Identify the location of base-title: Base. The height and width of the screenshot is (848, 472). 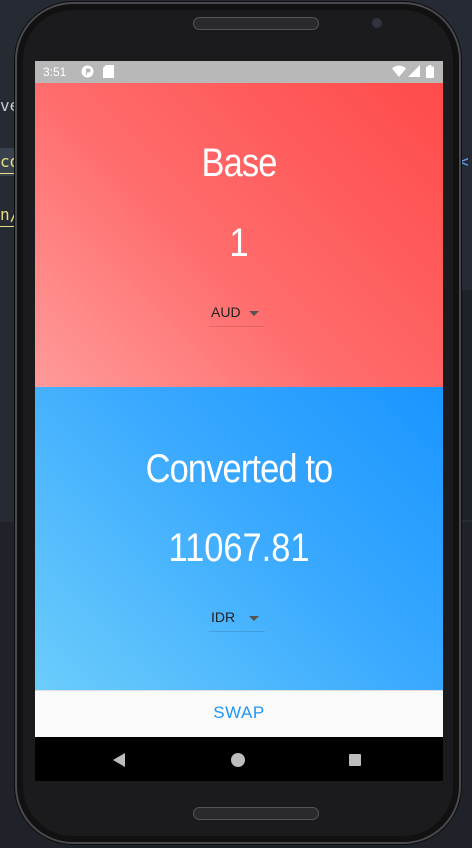
(239, 163).